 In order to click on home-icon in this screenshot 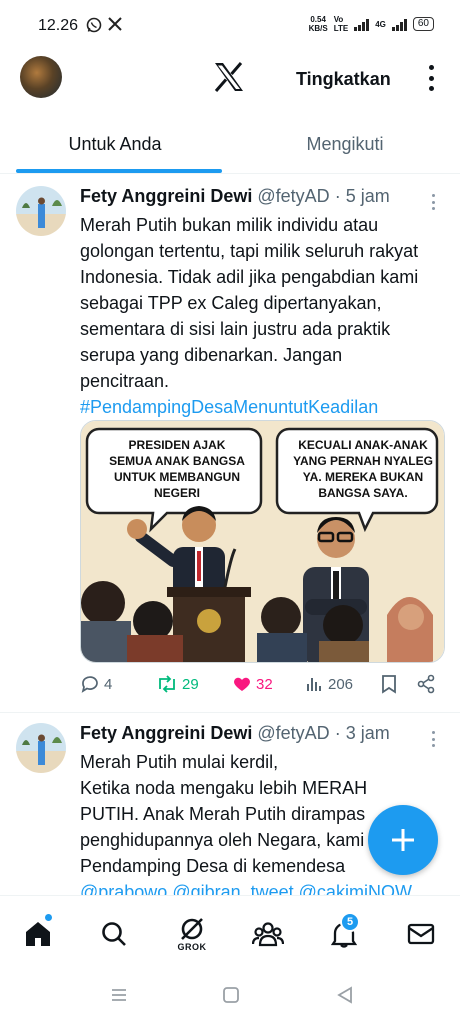, I will do `click(38, 934)`.